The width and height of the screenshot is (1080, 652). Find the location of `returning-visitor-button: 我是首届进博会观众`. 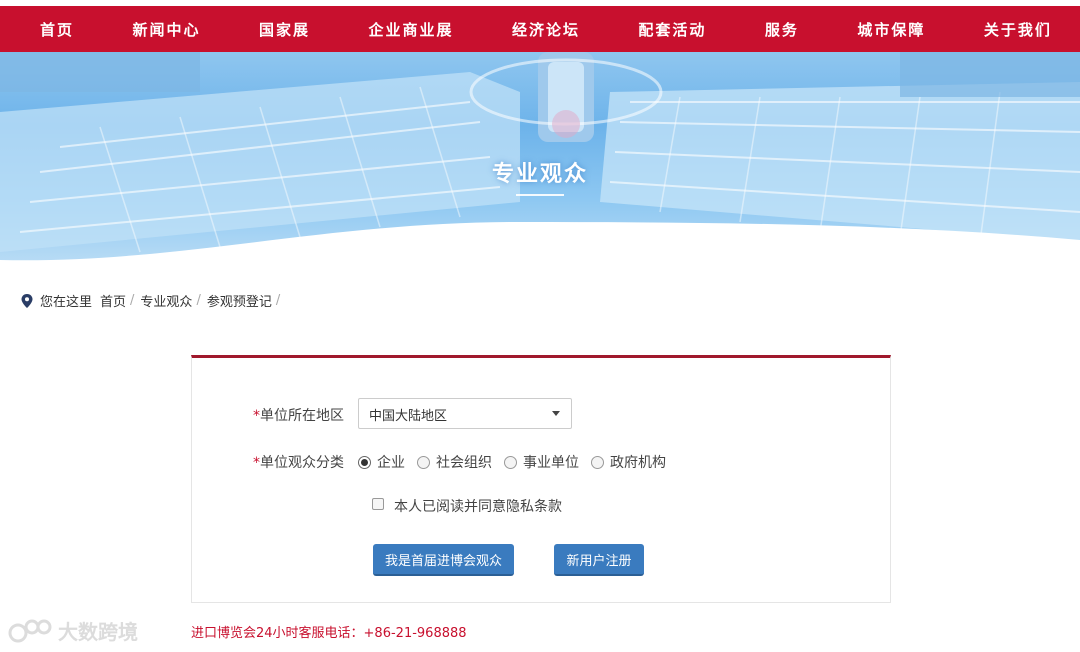

returning-visitor-button: 我是首届进博会观众 is located at coordinates (443, 560).